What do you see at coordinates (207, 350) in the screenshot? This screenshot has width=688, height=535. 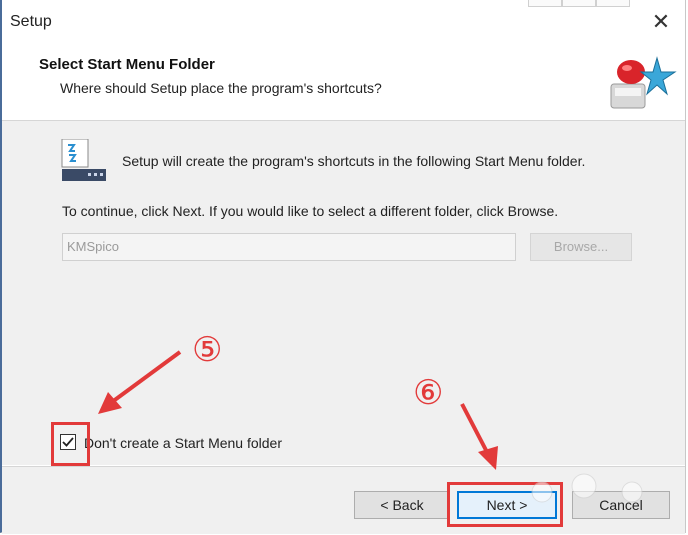 I see `step-5-marker: ⑤` at bounding box center [207, 350].